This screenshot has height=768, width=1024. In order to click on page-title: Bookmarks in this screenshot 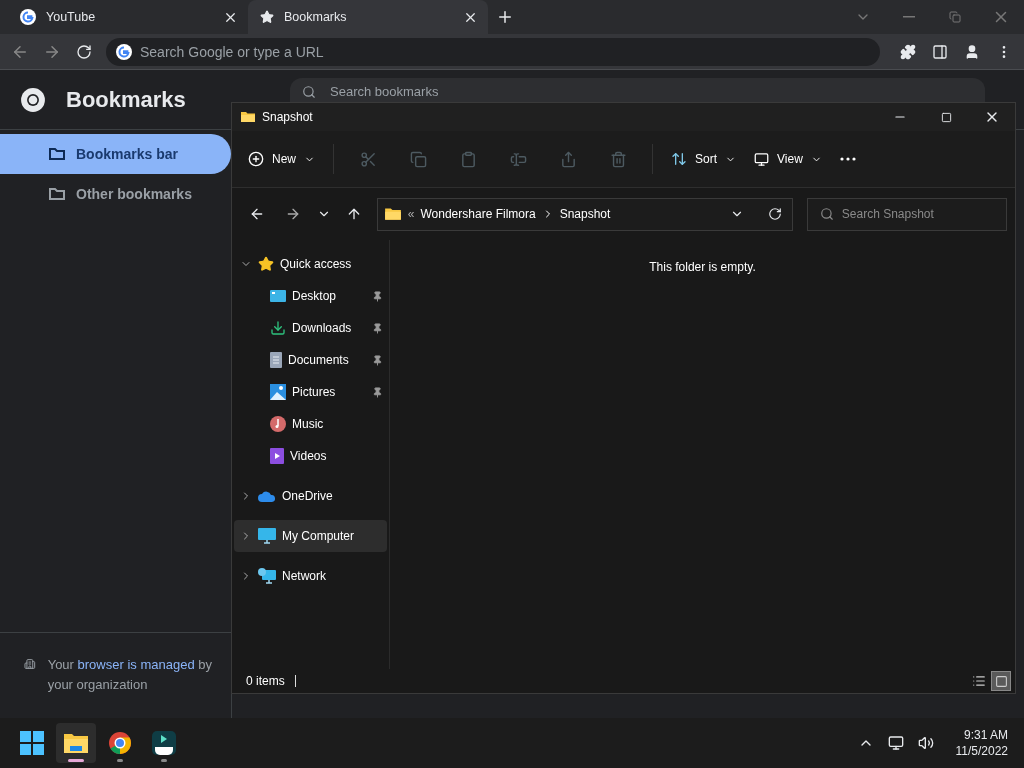, I will do `click(126, 99)`.